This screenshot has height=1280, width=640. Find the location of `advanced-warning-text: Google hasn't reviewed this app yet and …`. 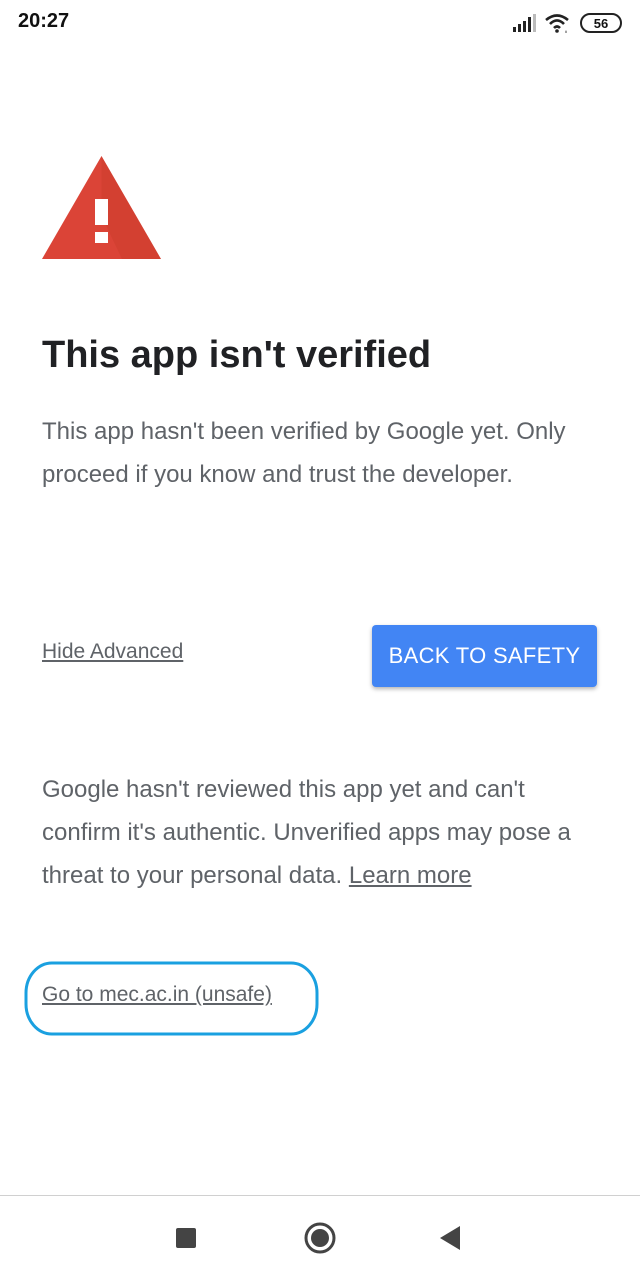

advanced-warning-text: Google hasn't reviewed this app yet and … is located at coordinates (322, 832).